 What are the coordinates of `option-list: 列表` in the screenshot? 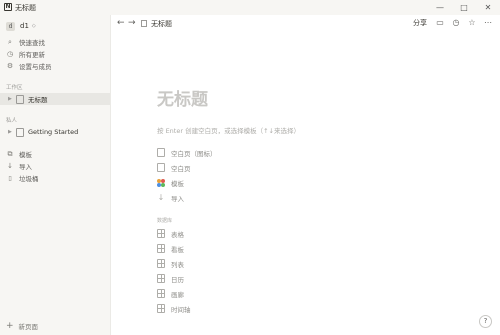 It's located at (170, 263).